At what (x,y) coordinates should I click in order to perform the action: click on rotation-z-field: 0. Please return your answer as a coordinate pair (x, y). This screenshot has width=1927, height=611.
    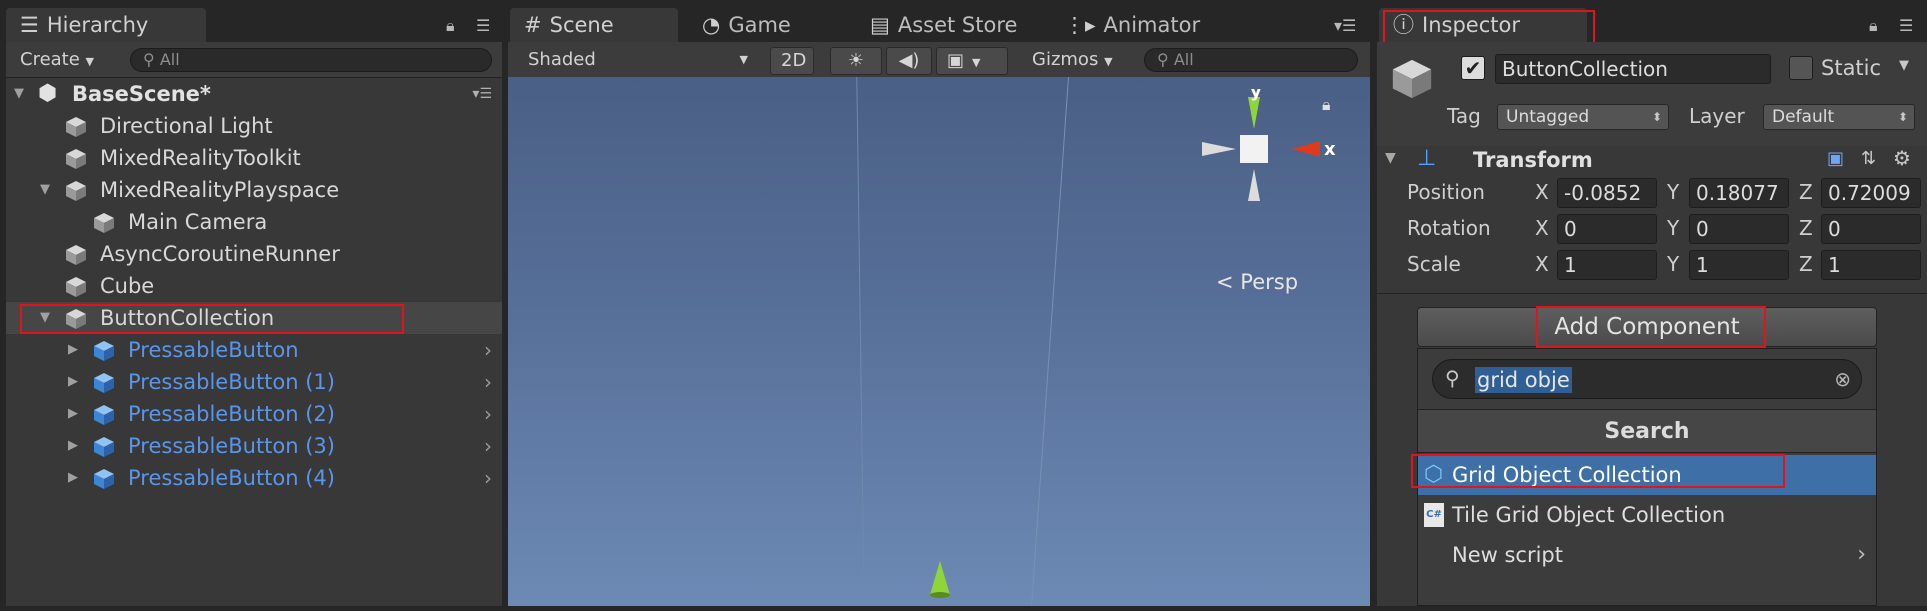
    Looking at the image, I should click on (1871, 229).